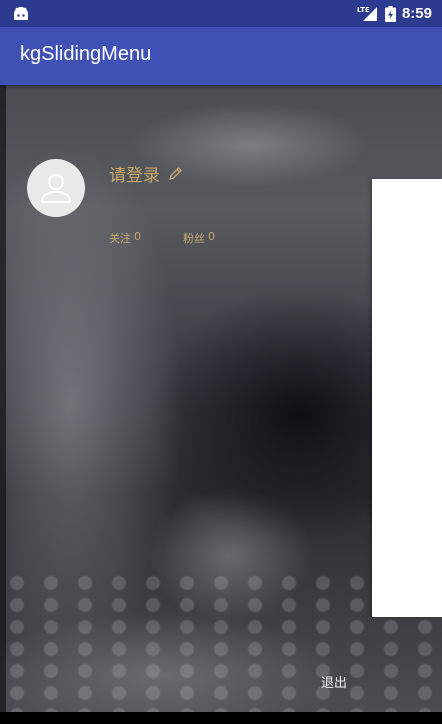 This screenshot has width=442, height=724. I want to click on logout-button: 退出, so click(334, 681).